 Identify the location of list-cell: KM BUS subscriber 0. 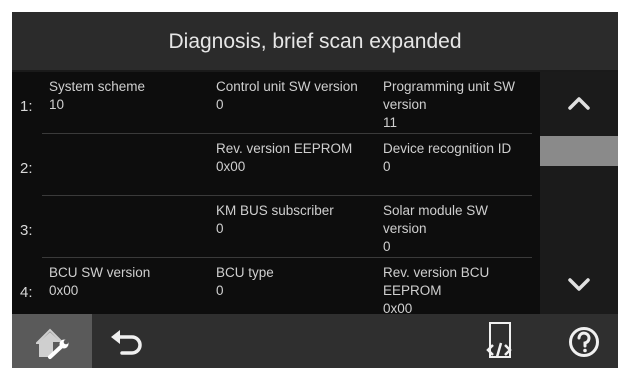
(296, 220).